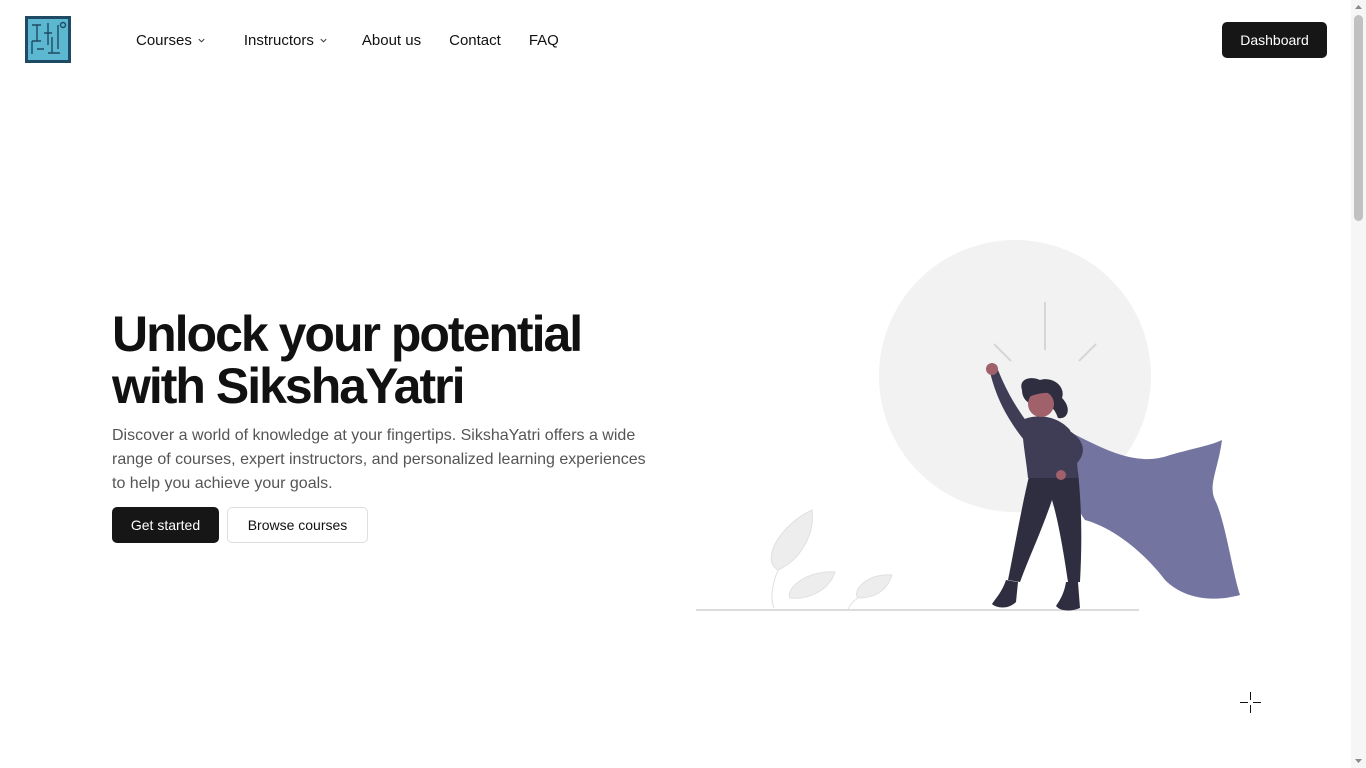  Describe the element at coordinates (164, 40) in the screenshot. I see `nav-courses-label: Courses` at that location.